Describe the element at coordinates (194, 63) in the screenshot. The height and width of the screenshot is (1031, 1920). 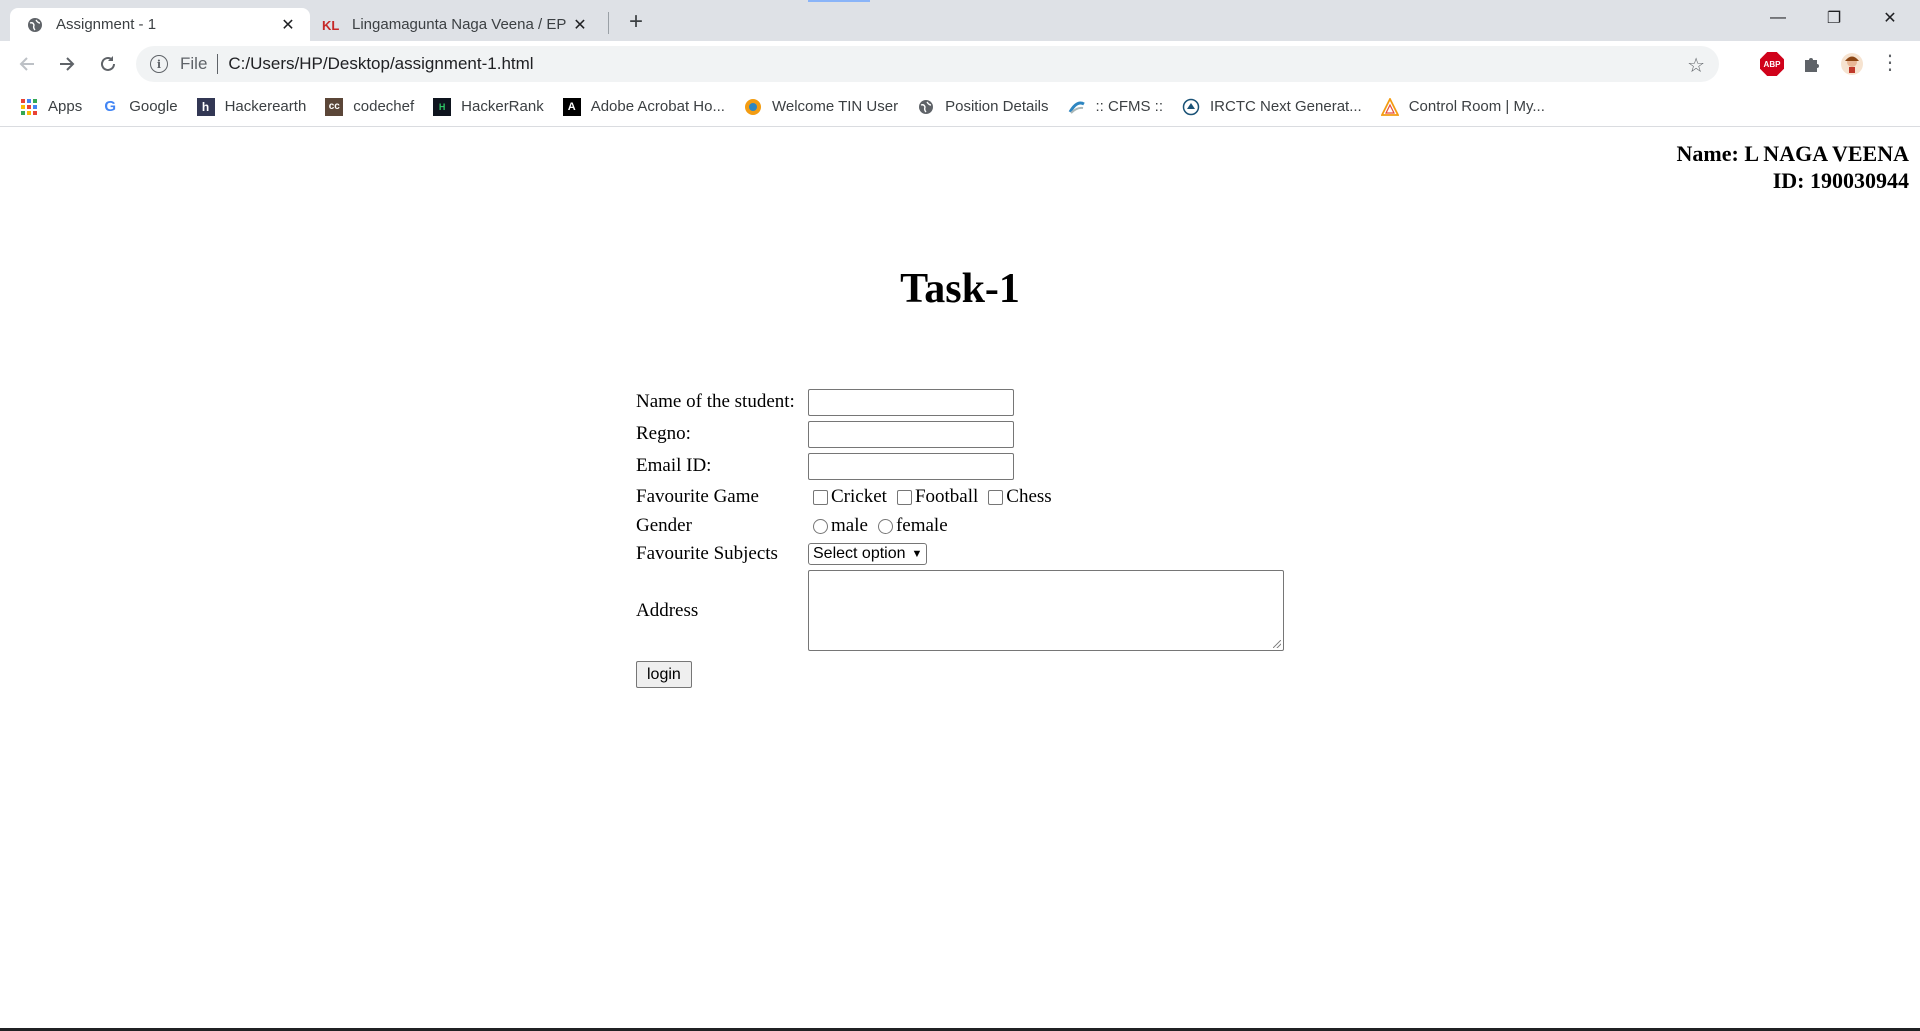
I see `url-scheme: File` at that location.